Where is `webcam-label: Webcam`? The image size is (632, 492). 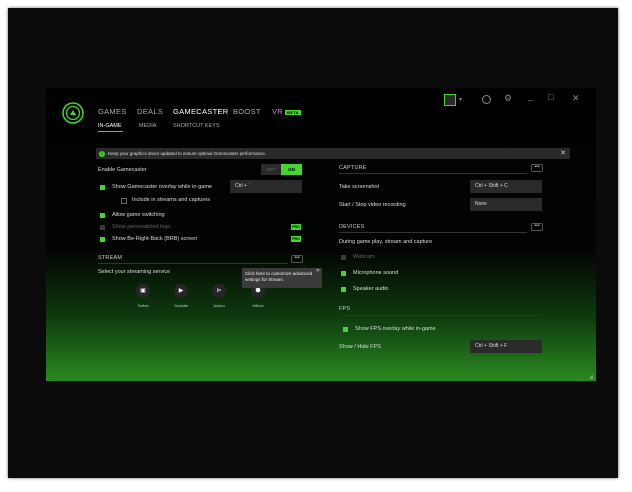
webcam-label: Webcam is located at coordinates (364, 257).